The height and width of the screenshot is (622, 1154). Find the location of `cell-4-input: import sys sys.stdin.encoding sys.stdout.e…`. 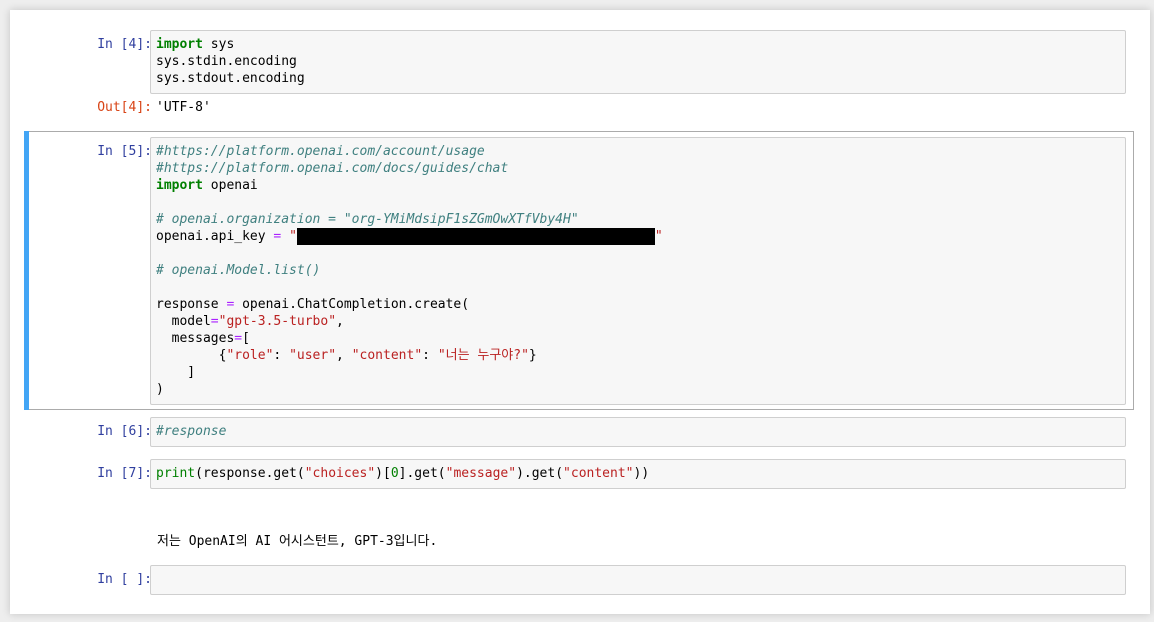

cell-4-input: import sys sys.stdin.encoding sys.stdout.e… is located at coordinates (638, 62).